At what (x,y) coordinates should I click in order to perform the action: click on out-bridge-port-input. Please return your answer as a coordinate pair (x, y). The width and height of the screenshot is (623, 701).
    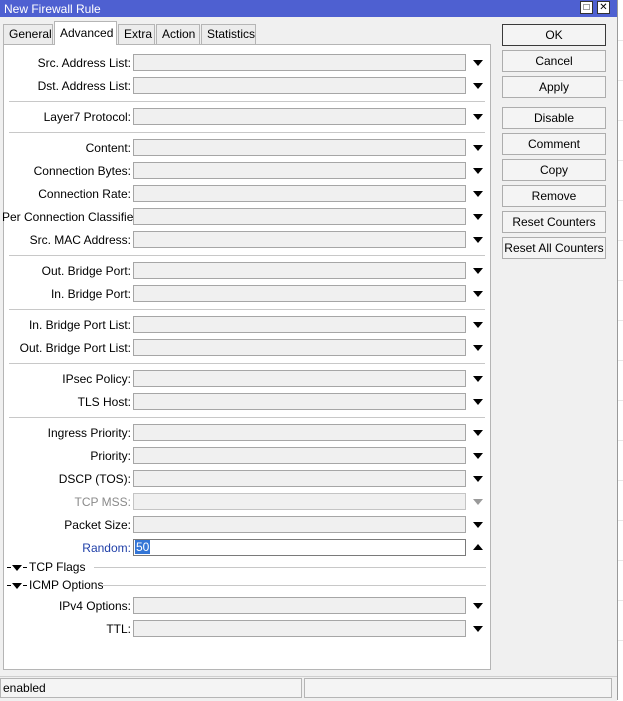
    Looking at the image, I should click on (299, 270).